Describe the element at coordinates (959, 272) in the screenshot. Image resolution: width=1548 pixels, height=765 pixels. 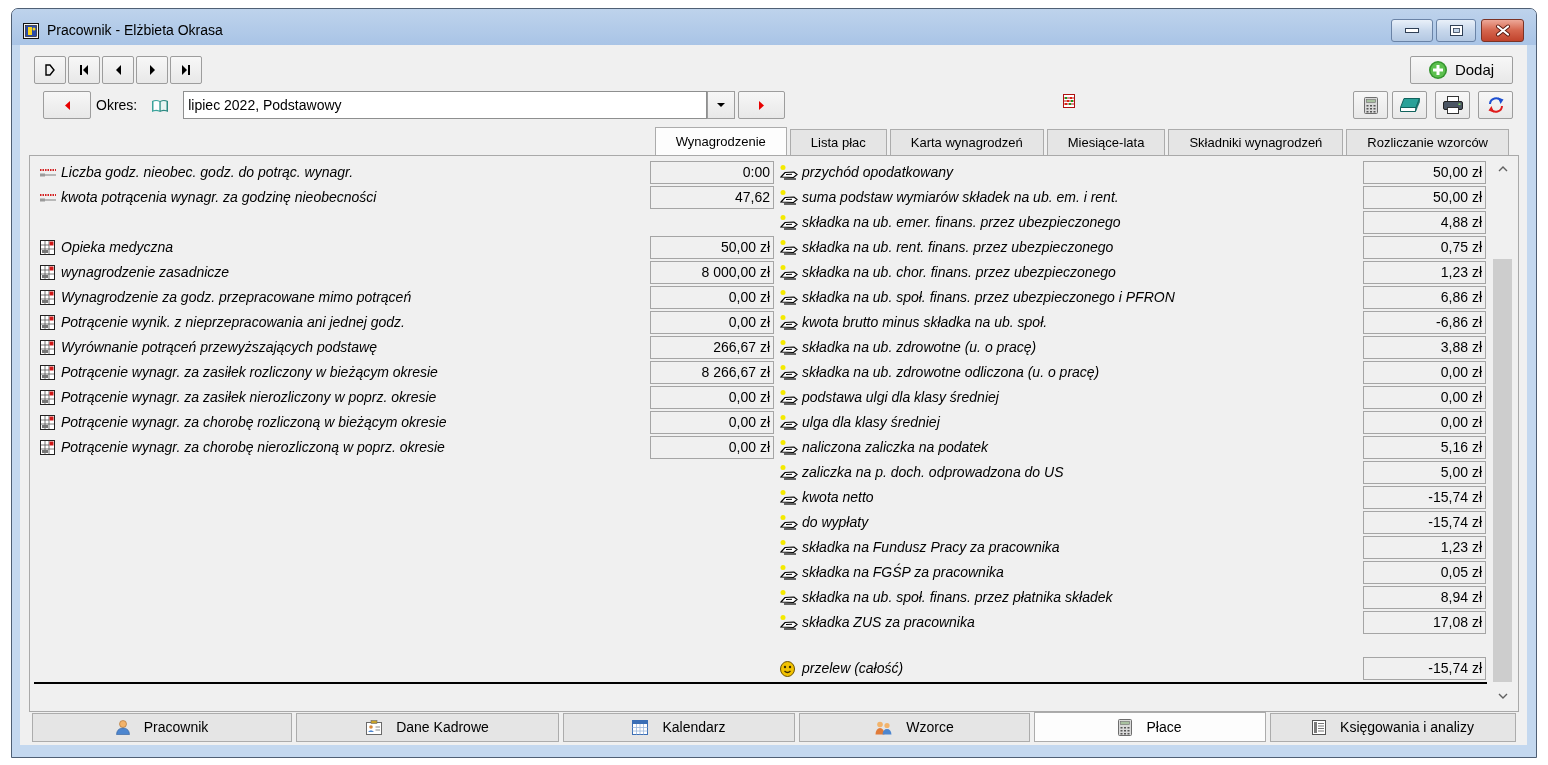
I see `item-label: składka na ub. chor. finans. przez ubezpieczonego` at that location.